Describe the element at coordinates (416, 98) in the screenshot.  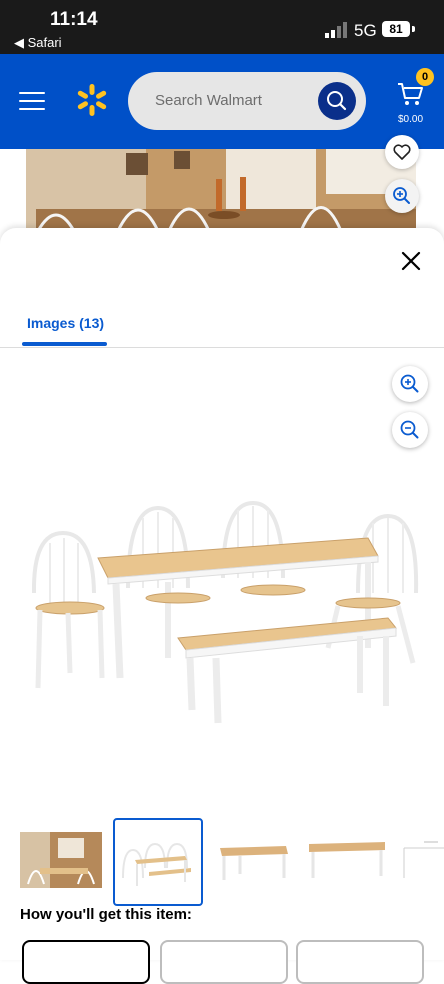
I see `cart-button: 0 $0.00` at that location.